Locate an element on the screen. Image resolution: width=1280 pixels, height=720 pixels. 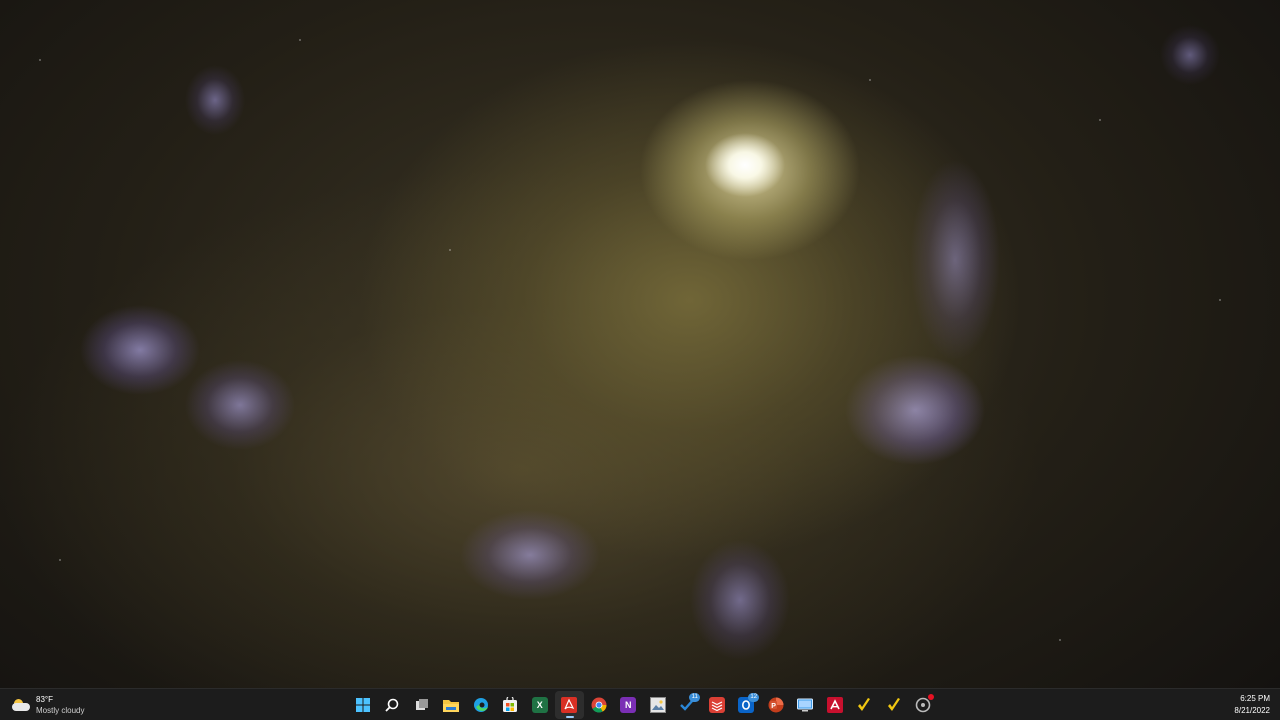
weather-widget: 83°F Mostly cloudy is located at coordinates (48, 705).